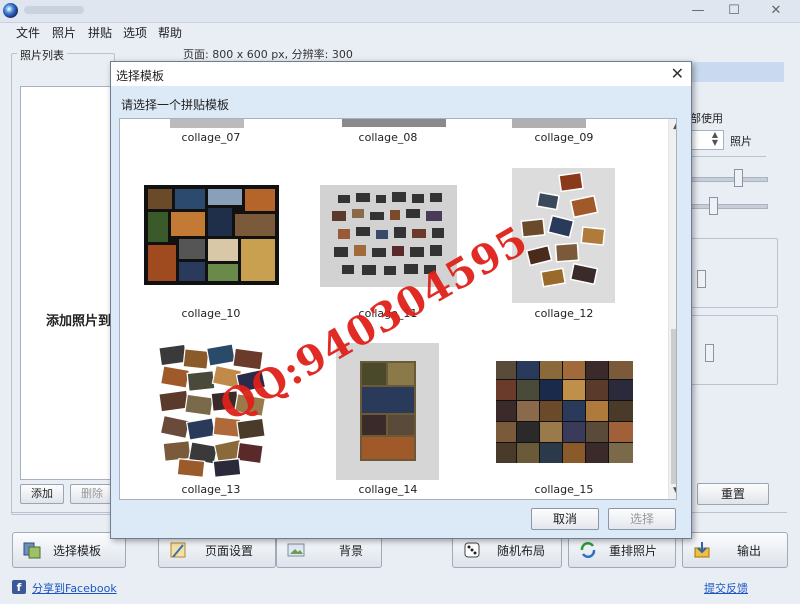  What do you see at coordinates (42, 55) in the screenshot?
I see `photo-list-label: 照片列表` at bounding box center [42, 55].